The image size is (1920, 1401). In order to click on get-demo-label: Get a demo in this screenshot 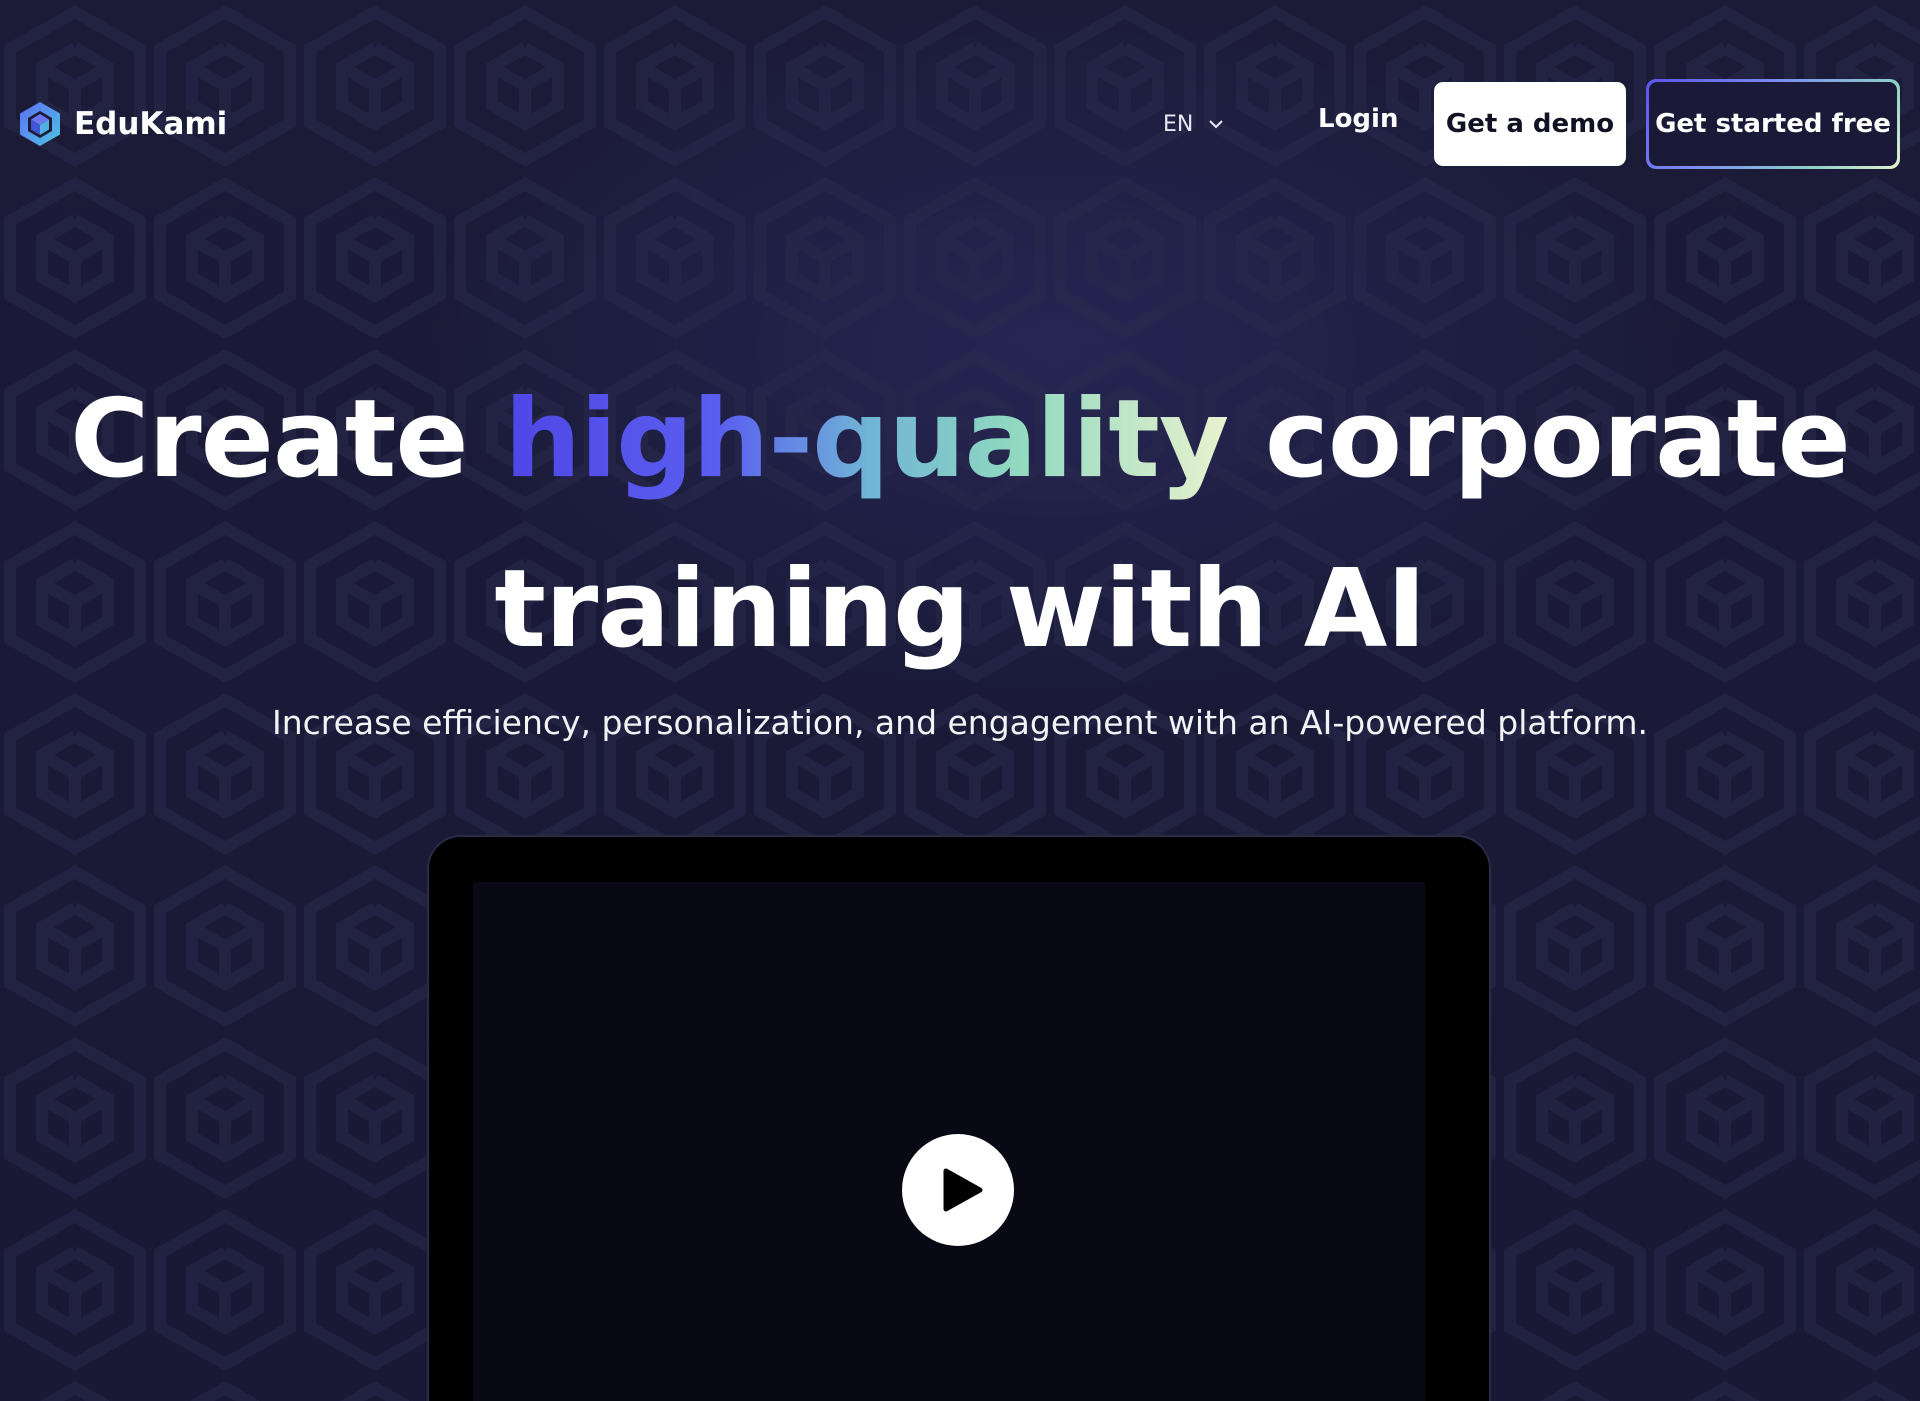, I will do `click(1530, 124)`.